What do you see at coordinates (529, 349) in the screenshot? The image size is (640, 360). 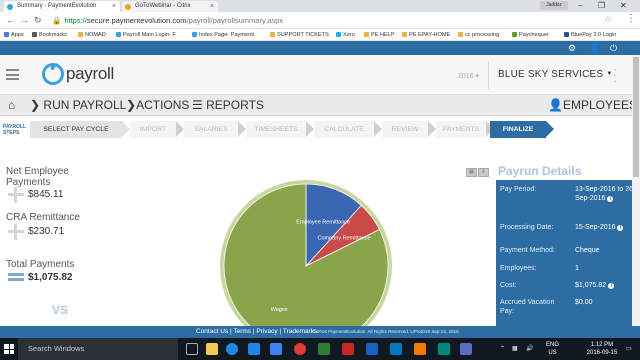 I see `volume-icon: 🔊` at bounding box center [529, 349].